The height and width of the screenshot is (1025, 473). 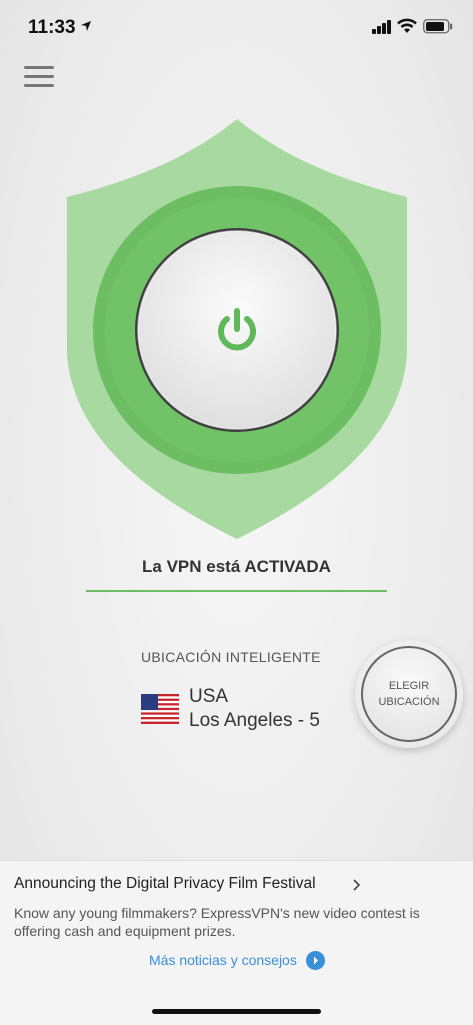 What do you see at coordinates (231, 657) in the screenshot?
I see `smart-location-label: UBICACIÓN INTELIGENTE` at bounding box center [231, 657].